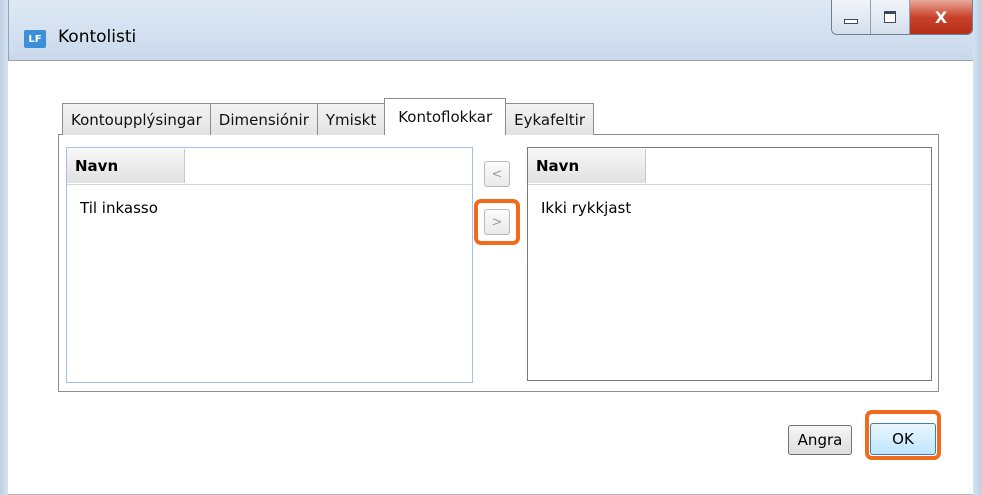 The height and width of the screenshot is (495, 981). What do you see at coordinates (263, 119) in the screenshot?
I see `tab-dimensionir: Dimensiónir` at bounding box center [263, 119].